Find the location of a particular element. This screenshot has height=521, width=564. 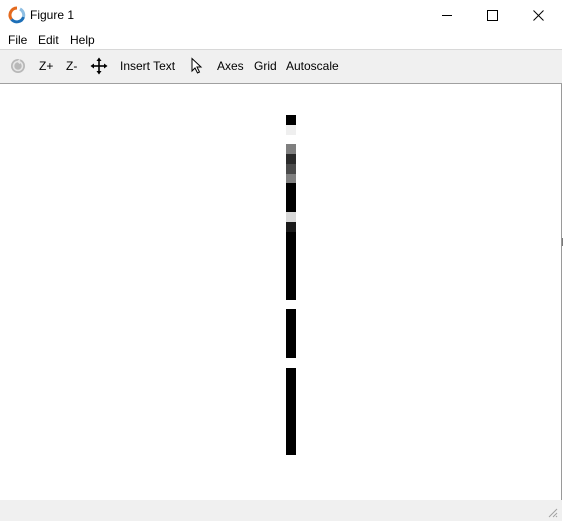

close-icon is located at coordinates (538, 15).